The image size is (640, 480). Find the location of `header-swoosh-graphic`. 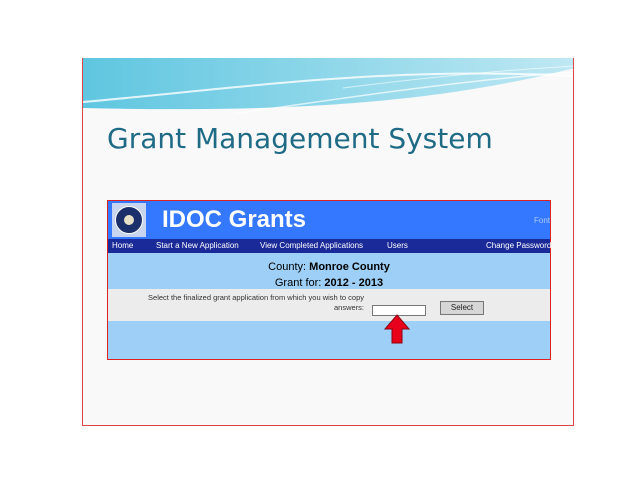

header-swoosh-graphic is located at coordinates (328, 86).